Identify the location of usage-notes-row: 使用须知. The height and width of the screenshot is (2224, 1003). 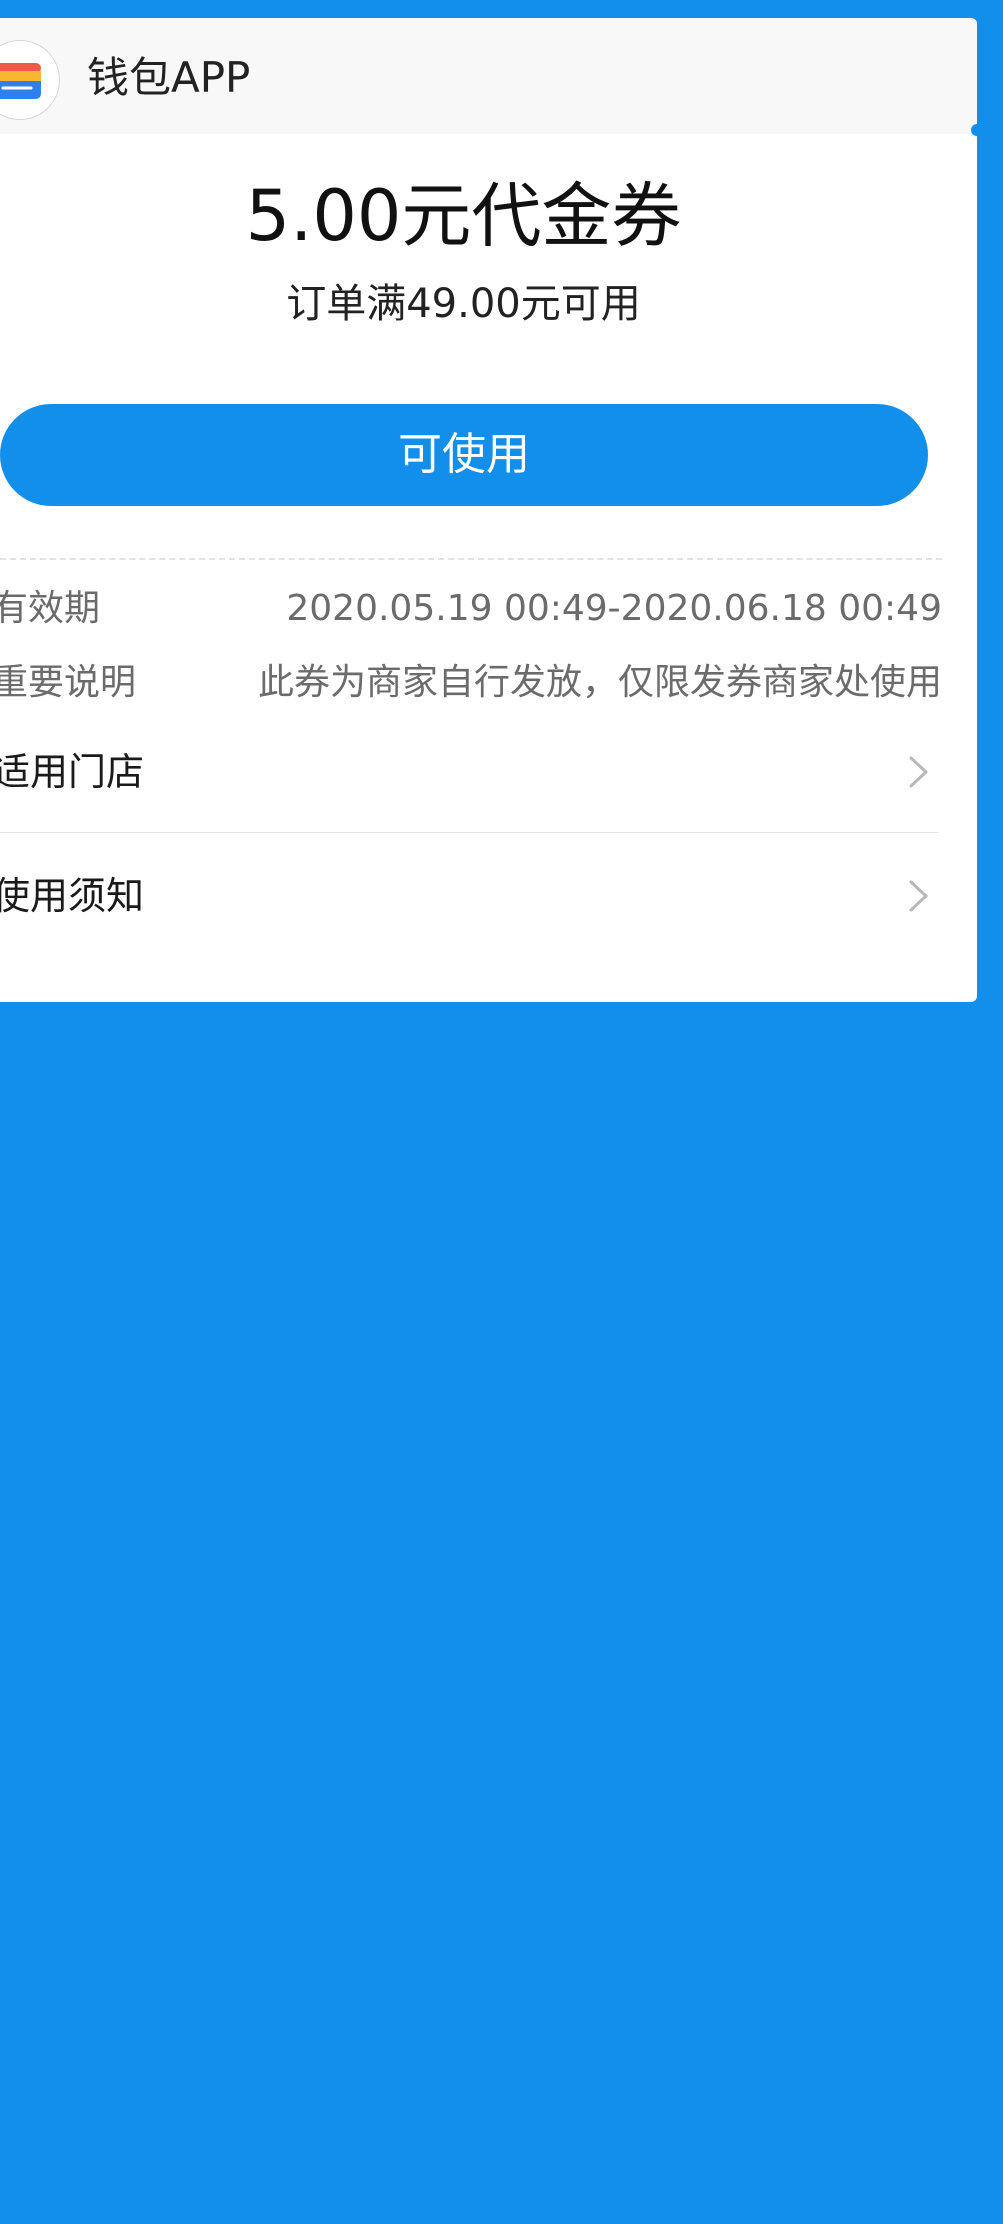
(469, 896).